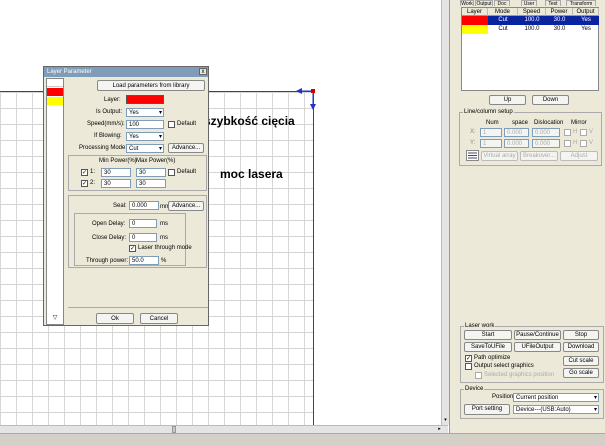 The image size is (605, 446). Describe the element at coordinates (468, 358) in the screenshot. I see `path-optimize-checkbox: ✓` at that location.